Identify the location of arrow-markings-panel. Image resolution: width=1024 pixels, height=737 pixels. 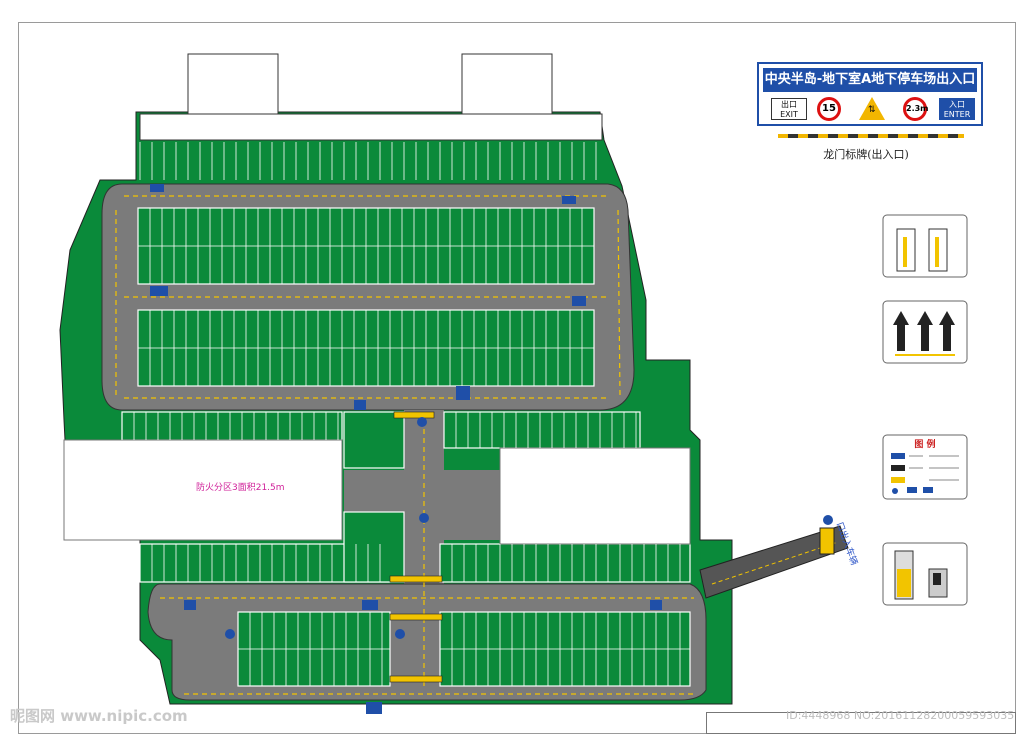
(925, 332).